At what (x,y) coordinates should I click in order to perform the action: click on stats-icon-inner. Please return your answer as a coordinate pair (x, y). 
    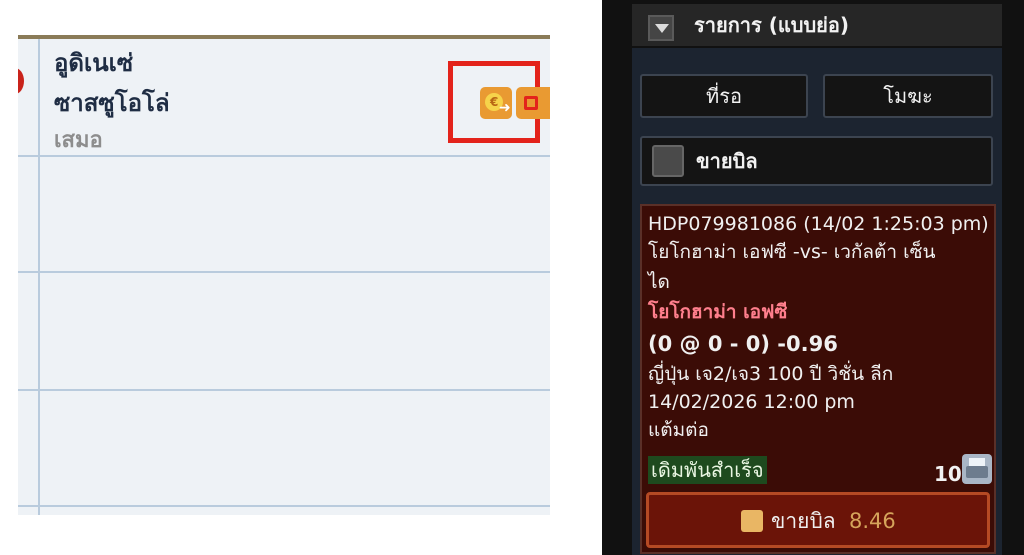
    Looking at the image, I should click on (531, 103).